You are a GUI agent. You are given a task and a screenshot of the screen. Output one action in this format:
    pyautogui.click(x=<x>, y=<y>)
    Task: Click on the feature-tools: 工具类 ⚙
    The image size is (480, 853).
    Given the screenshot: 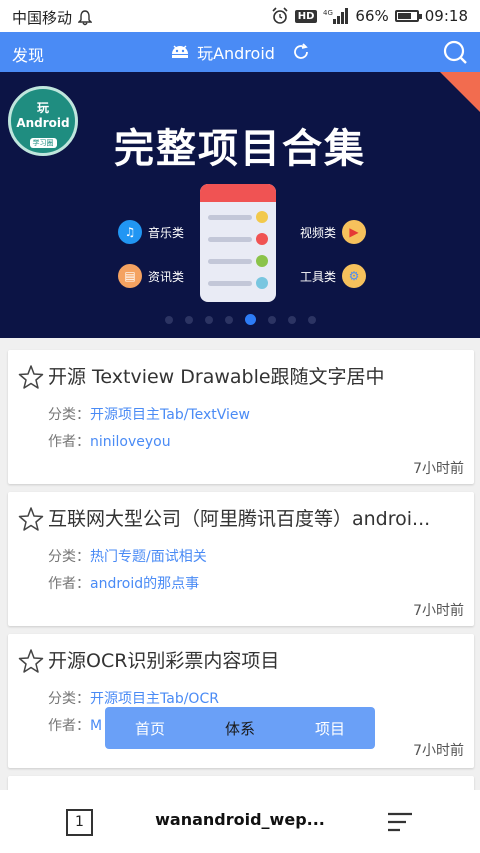 What is the action you would take?
    pyautogui.click(x=333, y=276)
    